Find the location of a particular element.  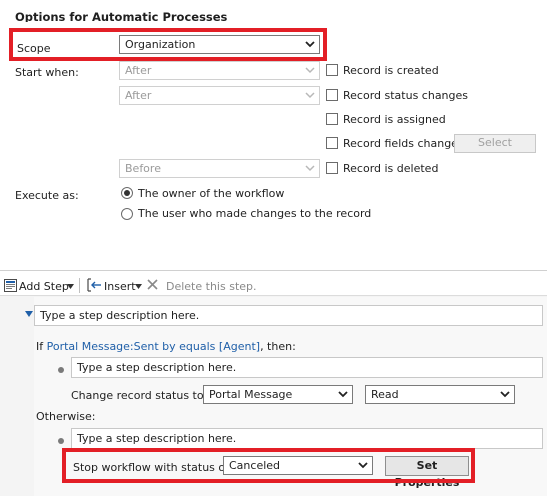

record-deleted-checkbox is located at coordinates (332, 168).